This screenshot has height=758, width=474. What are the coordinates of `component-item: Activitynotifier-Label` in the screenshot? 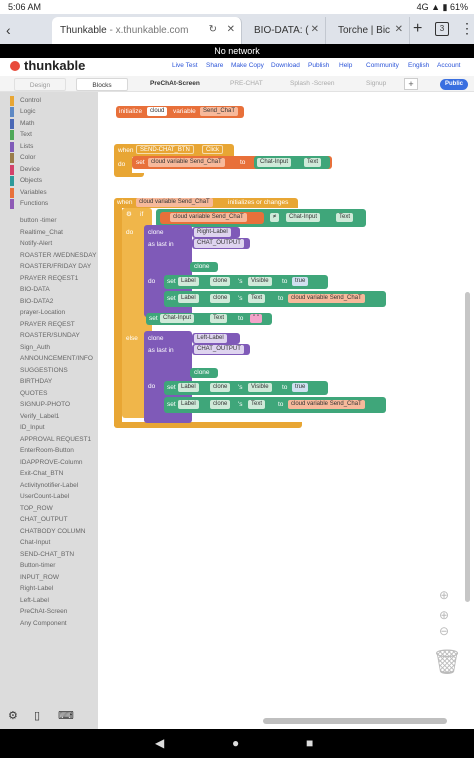 It's located at (49, 486).